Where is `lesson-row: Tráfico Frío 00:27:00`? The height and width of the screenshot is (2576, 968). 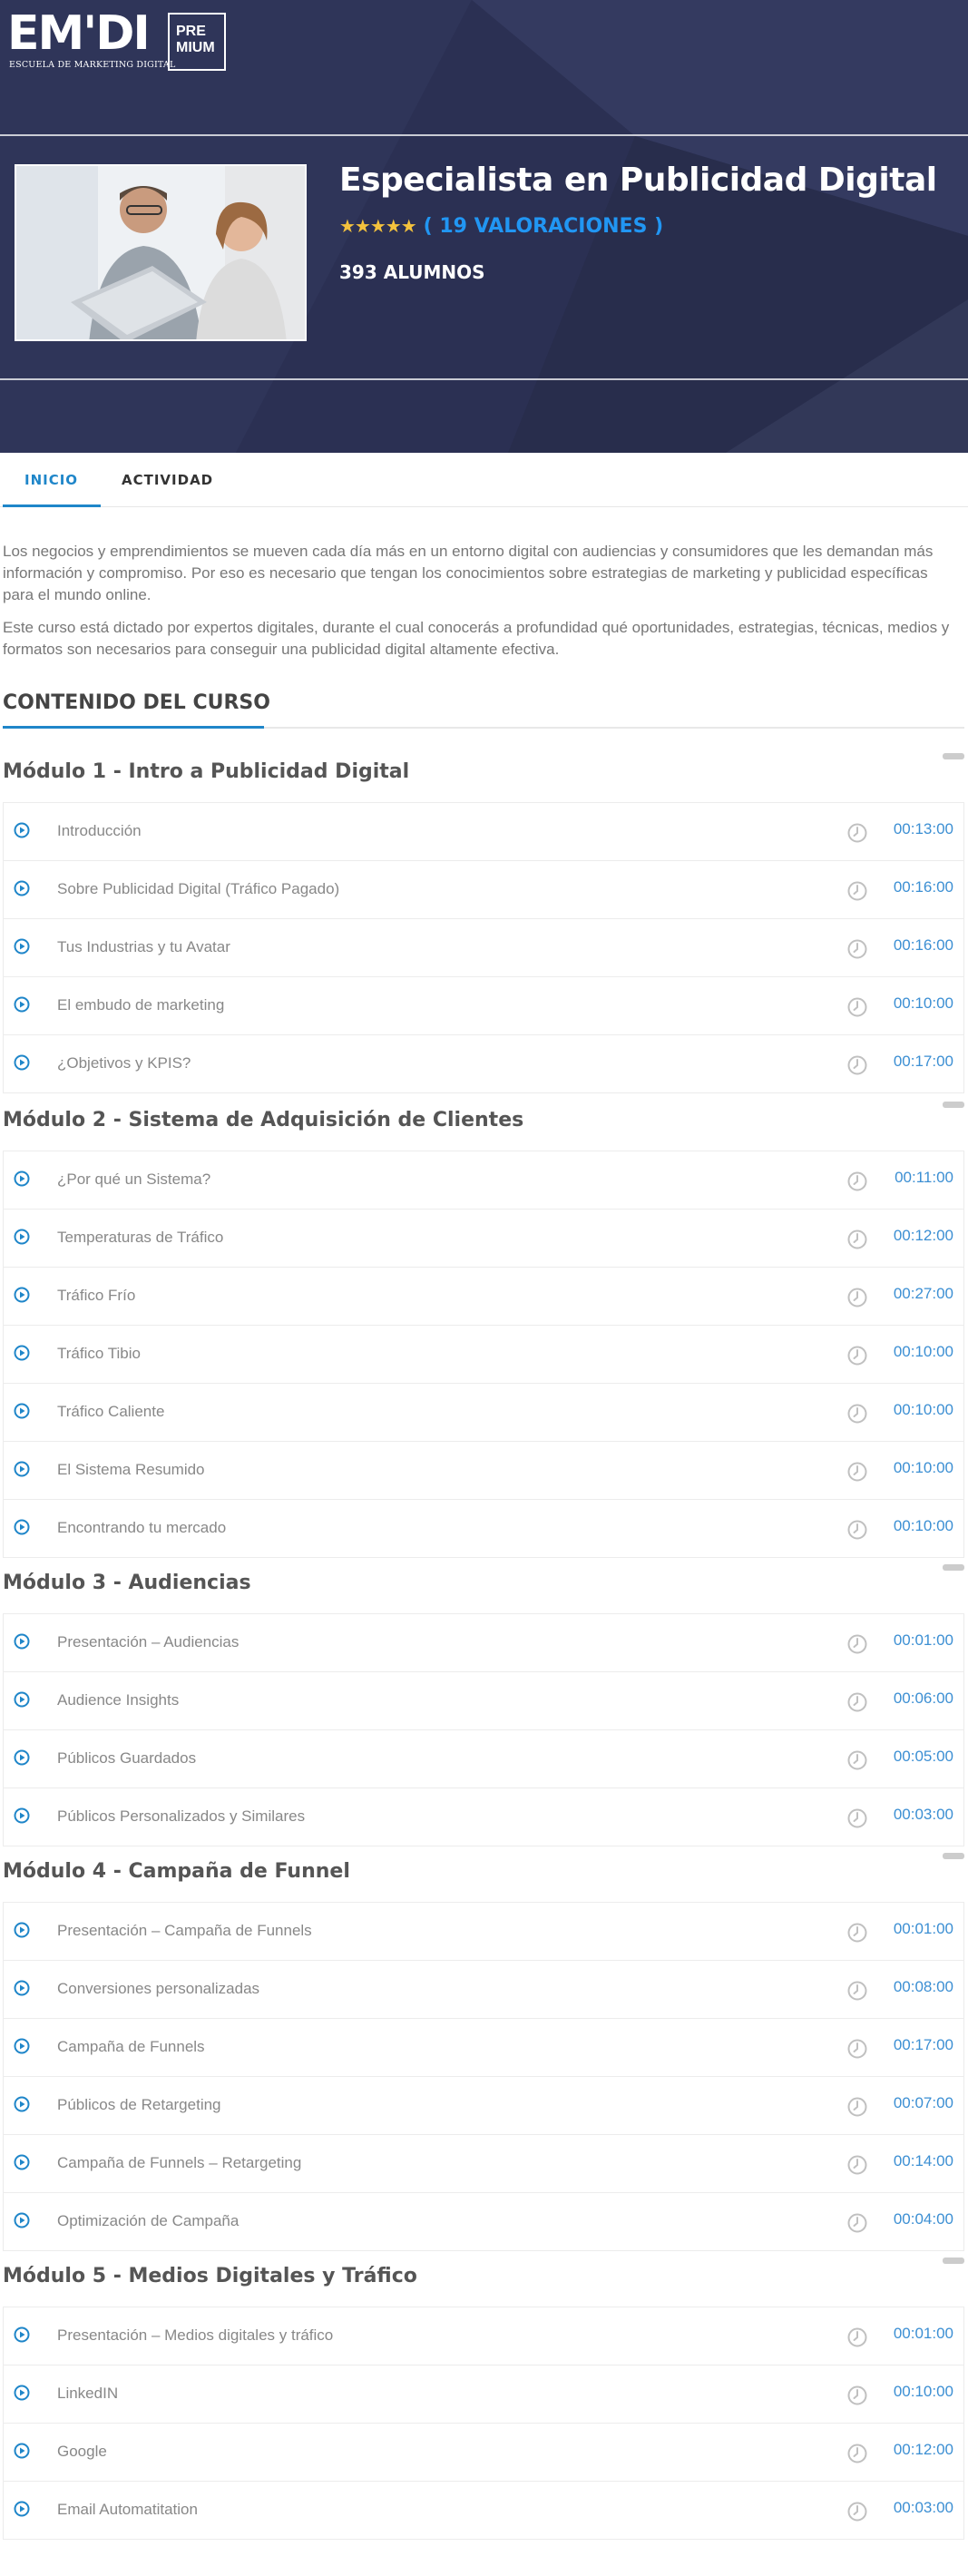
lesson-row: Tráfico Frío 00:27:00 is located at coordinates (483, 1297).